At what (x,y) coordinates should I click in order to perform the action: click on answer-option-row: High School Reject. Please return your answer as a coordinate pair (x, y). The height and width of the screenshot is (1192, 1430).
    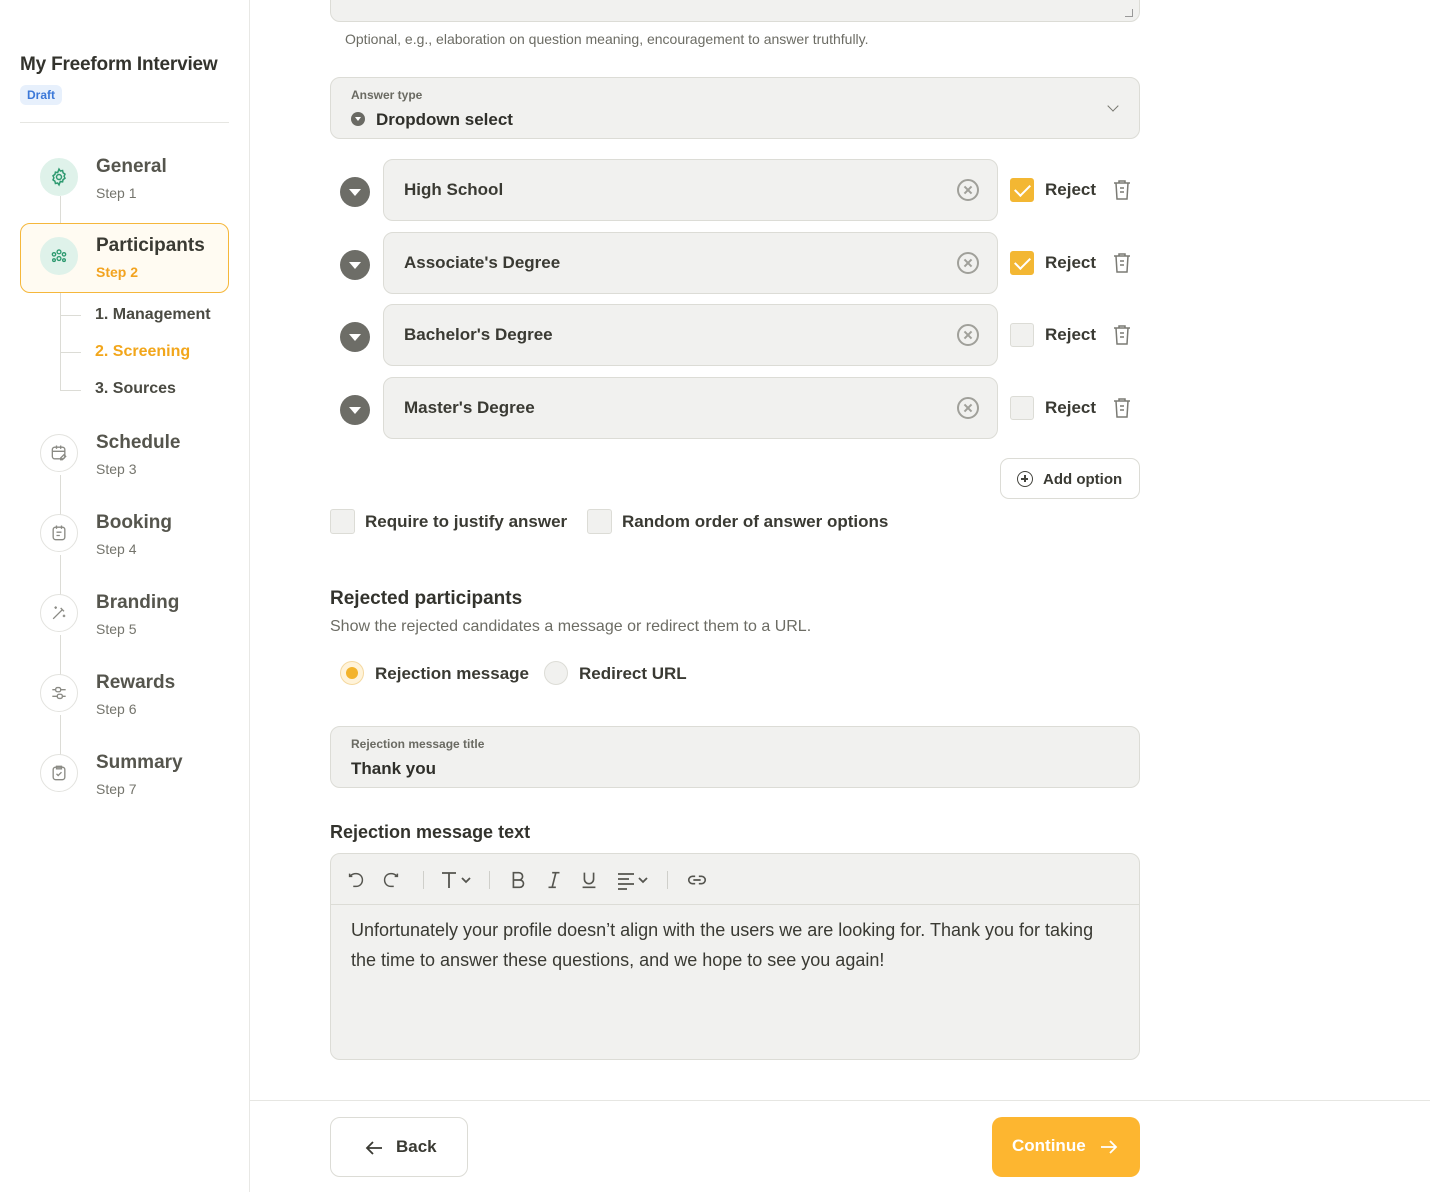
    Looking at the image, I should click on (735, 190).